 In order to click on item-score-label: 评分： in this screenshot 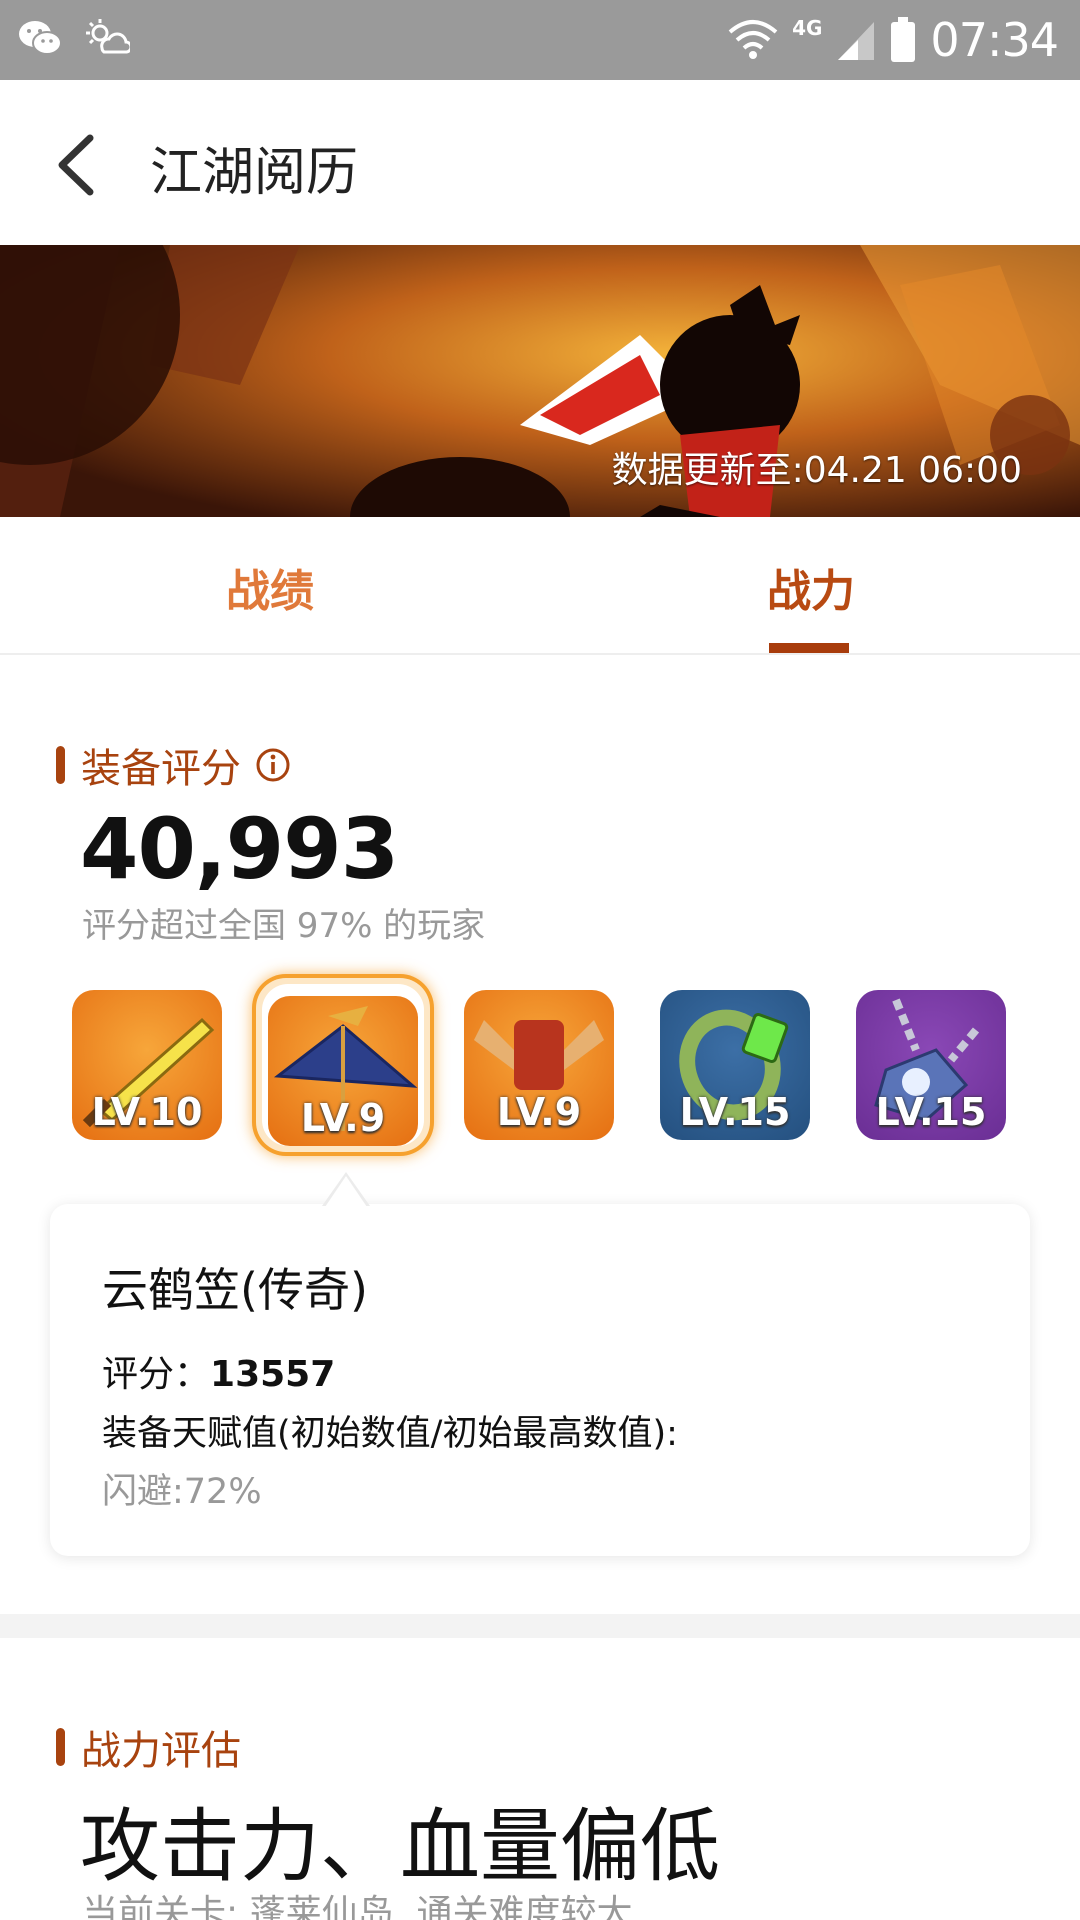, I will do `click(156, 1374)`.